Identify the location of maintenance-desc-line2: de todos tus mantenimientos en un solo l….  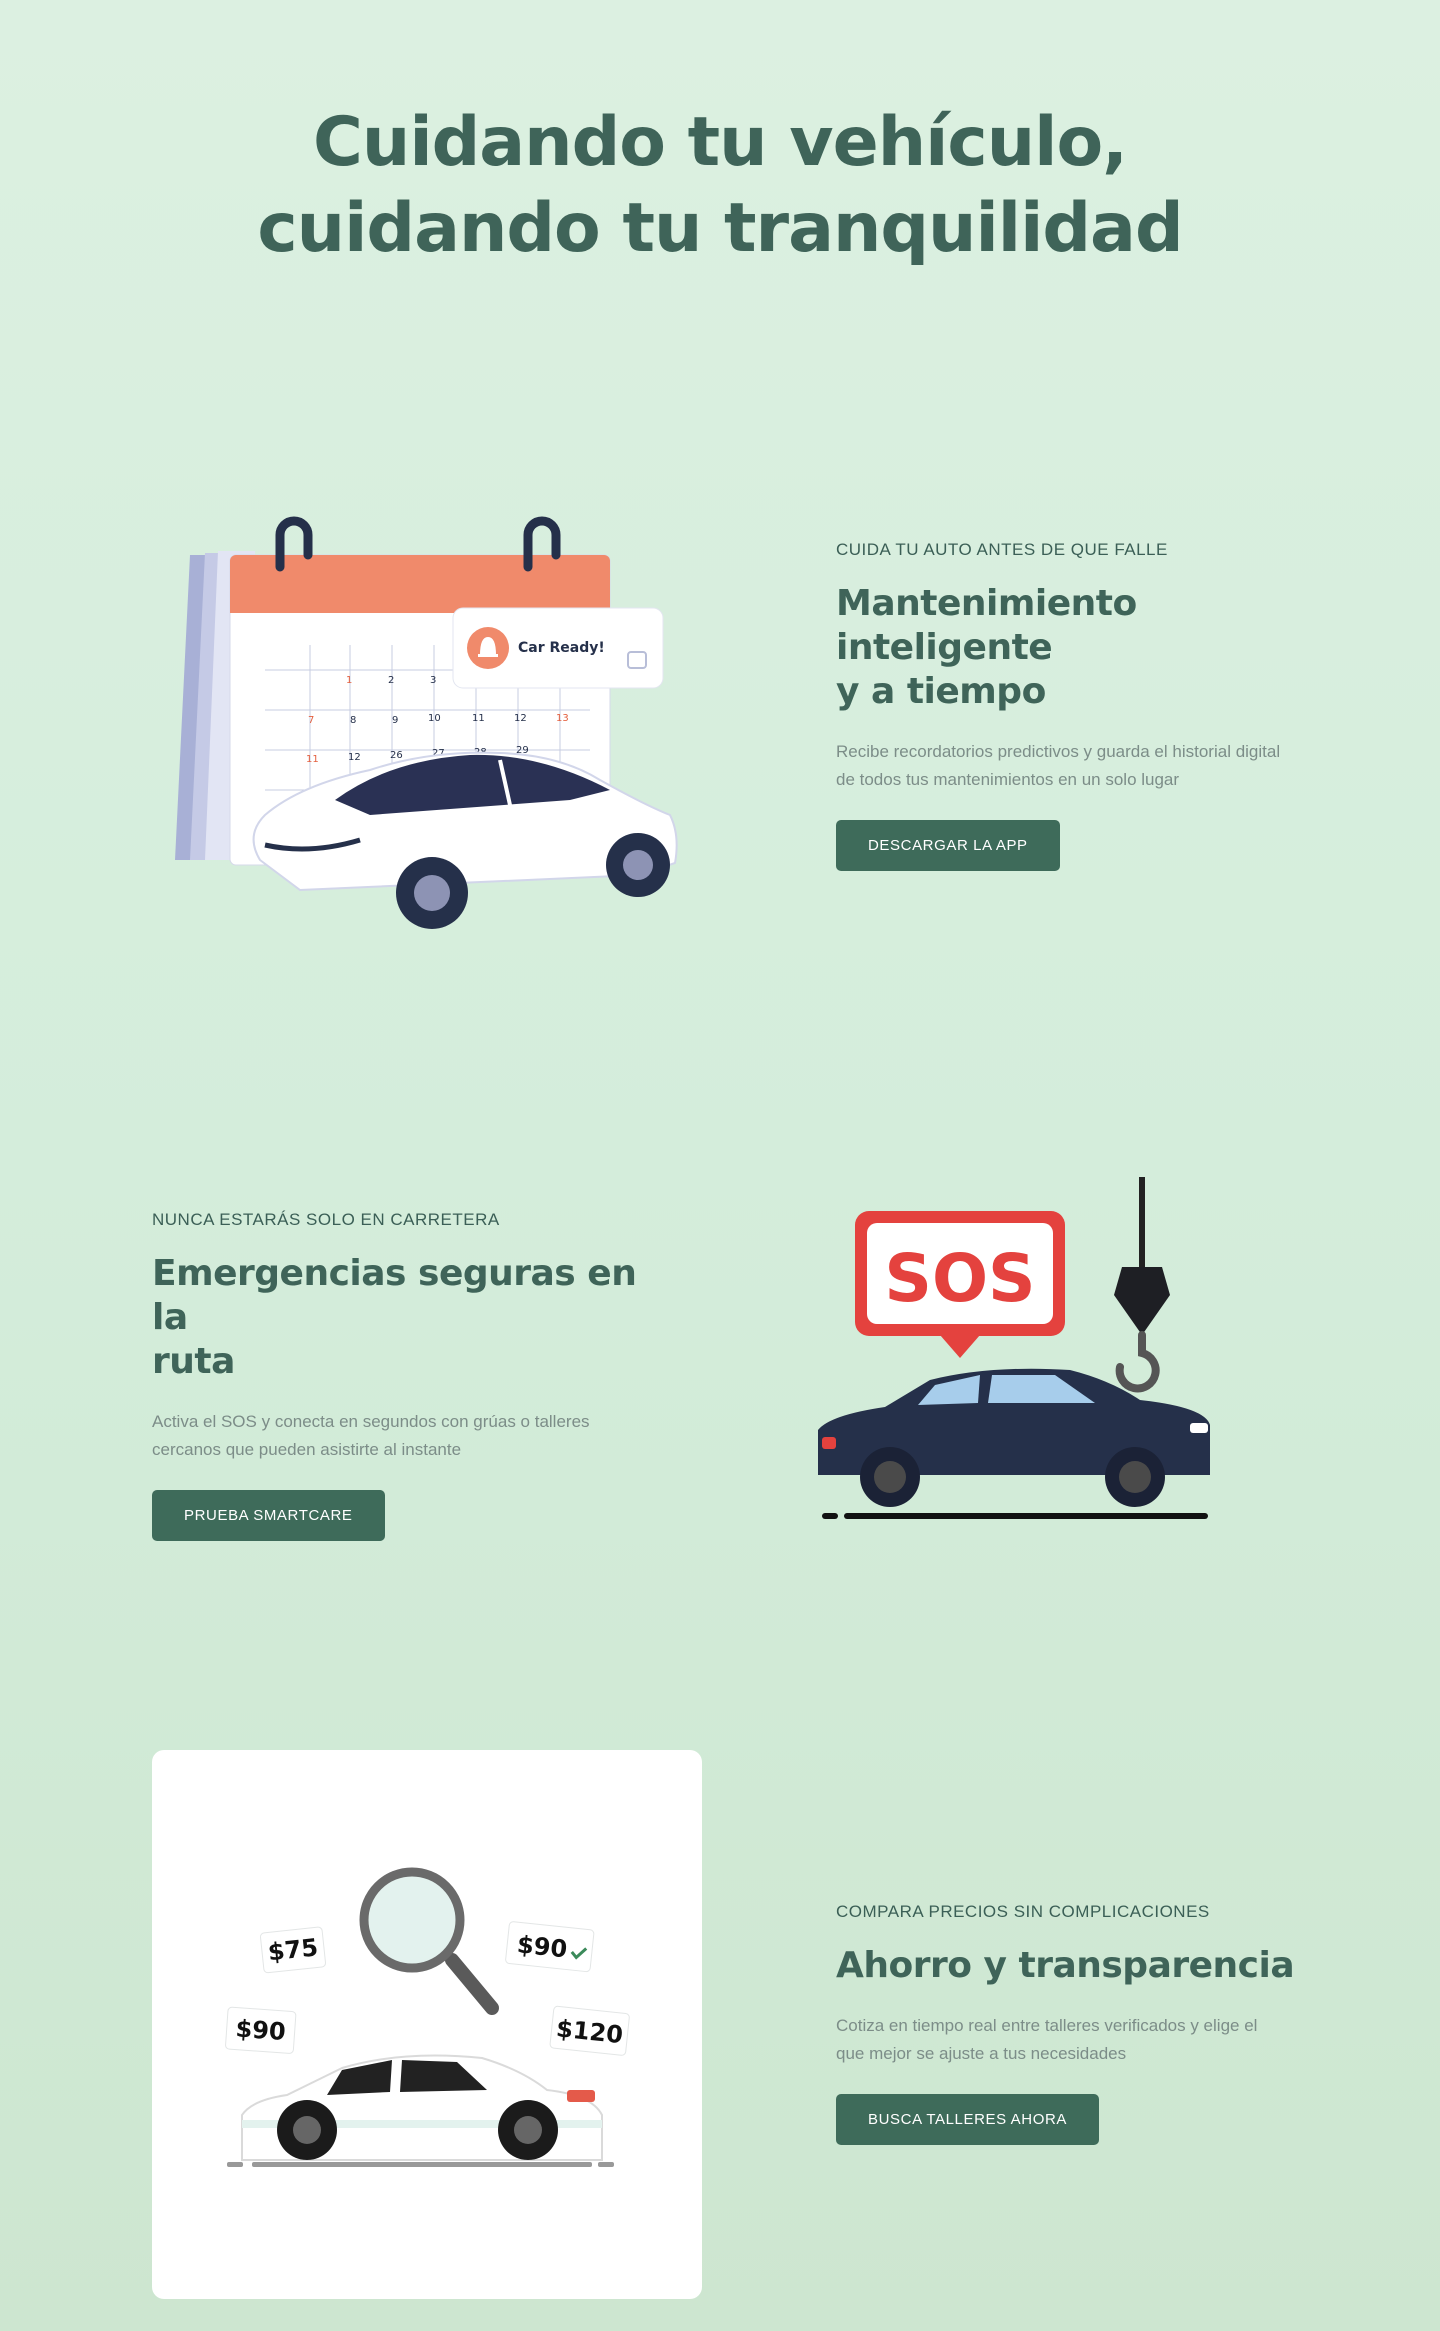
(1008, 779).